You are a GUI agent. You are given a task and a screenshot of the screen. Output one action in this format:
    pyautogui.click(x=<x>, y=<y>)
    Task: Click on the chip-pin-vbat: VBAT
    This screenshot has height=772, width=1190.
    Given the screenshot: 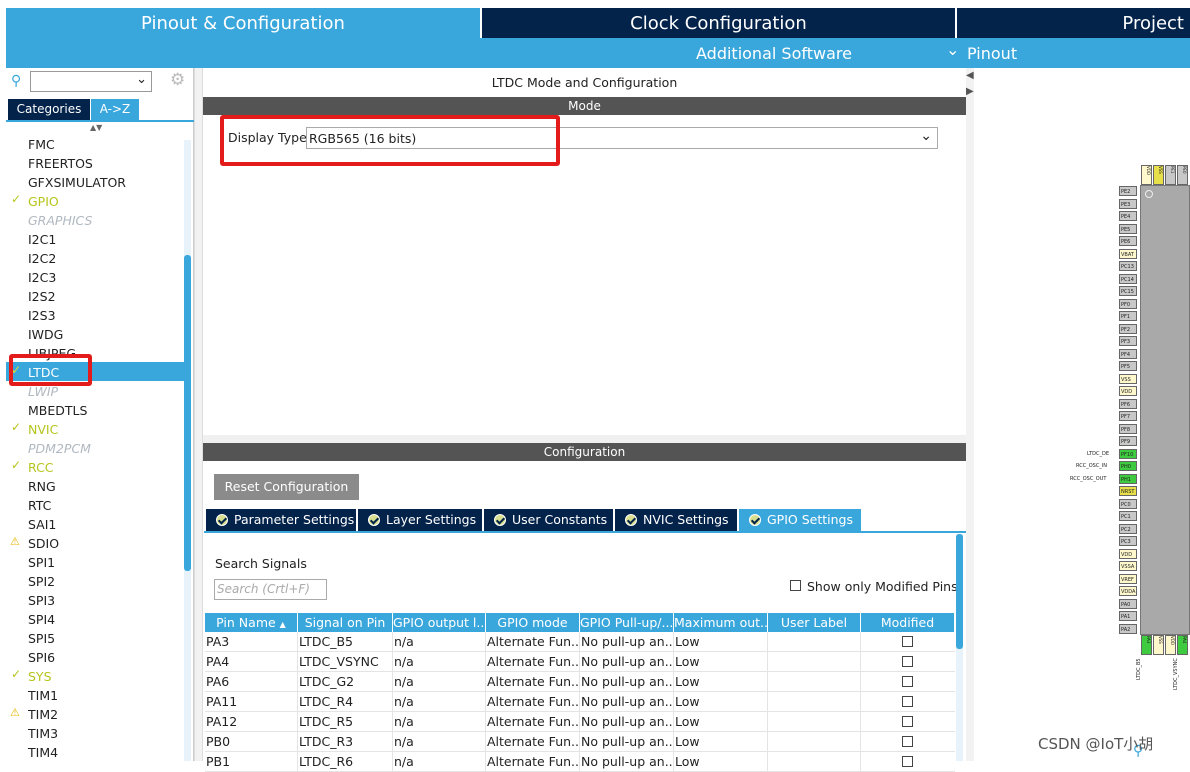 What is the action you would take?
    pyautogui.click(x=1128, y=253)
    